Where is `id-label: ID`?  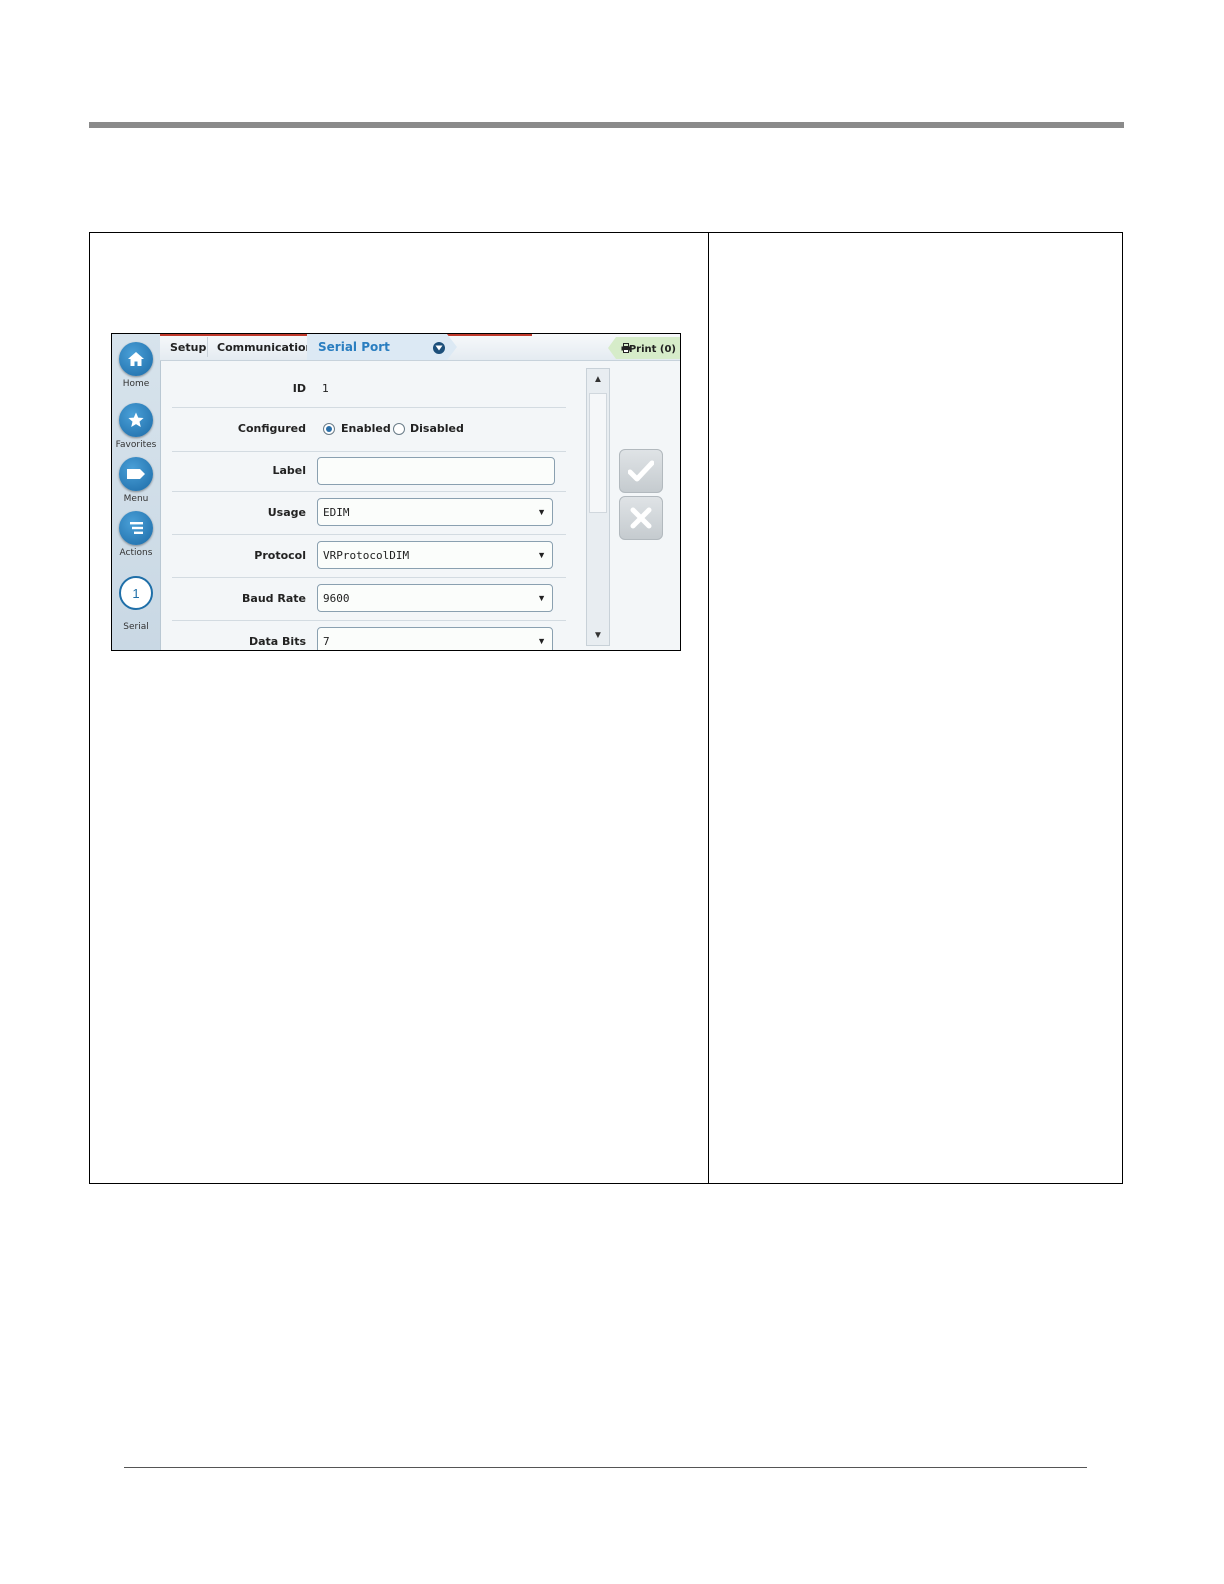 id-label: ID is located at coordinates (299, 388).